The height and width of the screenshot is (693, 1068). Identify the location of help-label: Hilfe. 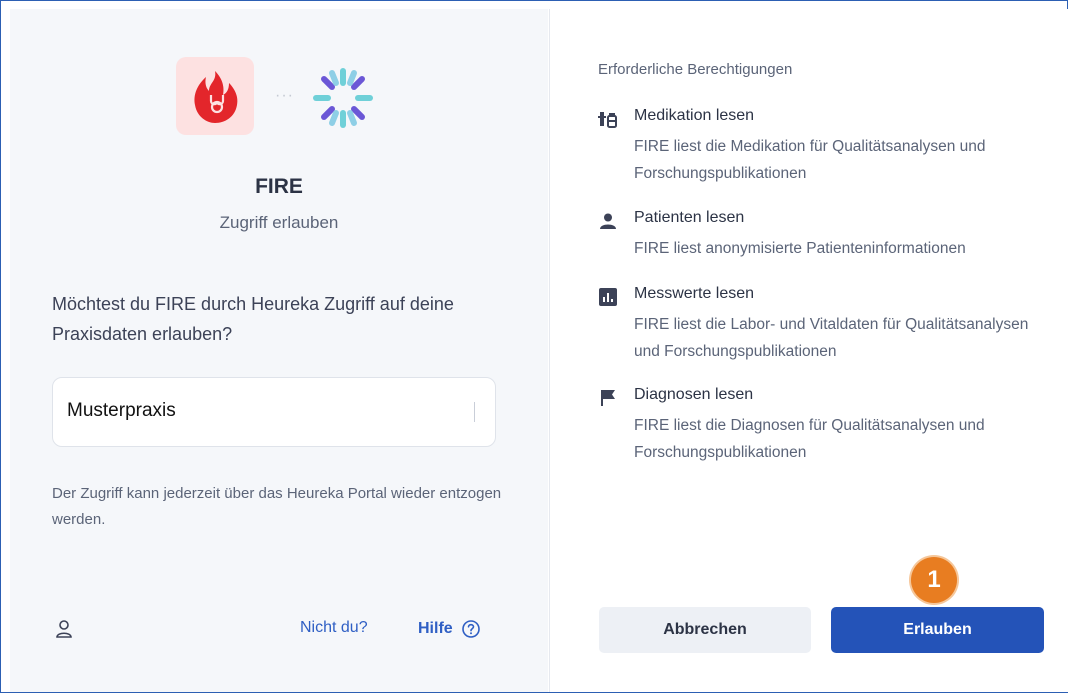
(435, 628).